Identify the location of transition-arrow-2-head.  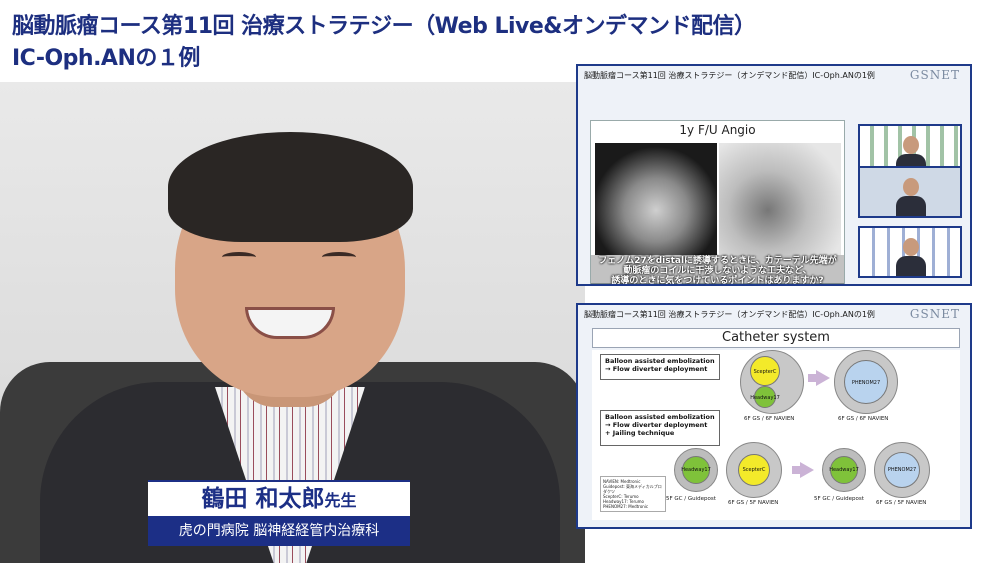
(807, 470).